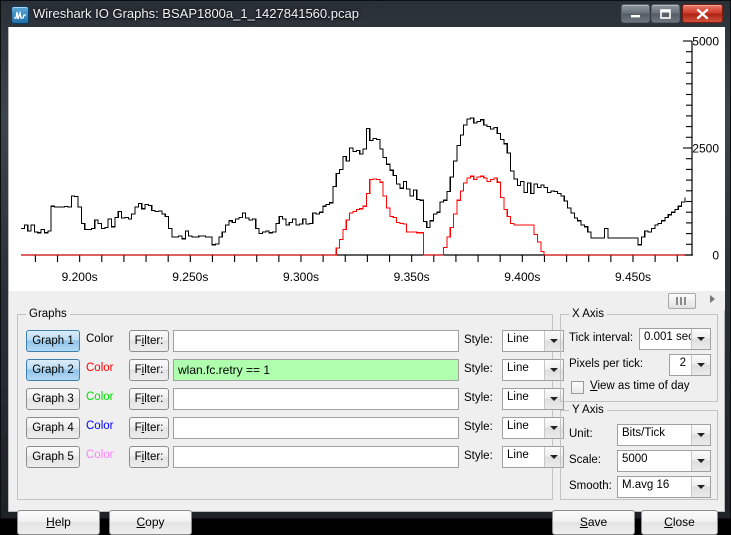  I want to click on graph-4-style-value: Line, so click(518, 426).